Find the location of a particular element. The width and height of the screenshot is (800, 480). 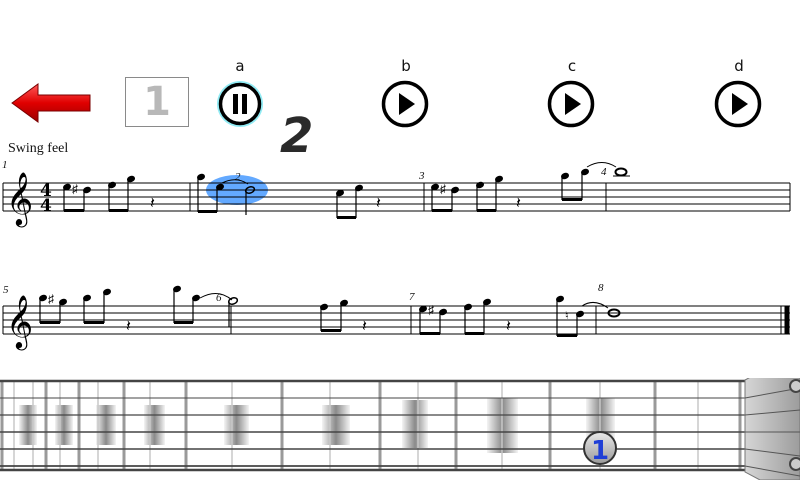

pause-icon is located at coordinates (240, 104).